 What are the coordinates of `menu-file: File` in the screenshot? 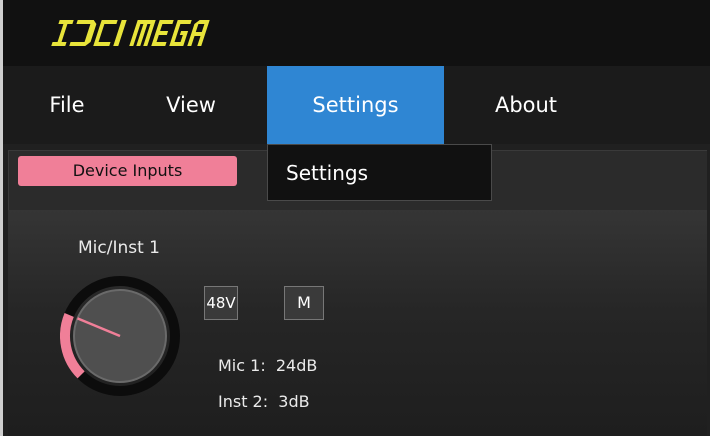 It's located at (67, 105).